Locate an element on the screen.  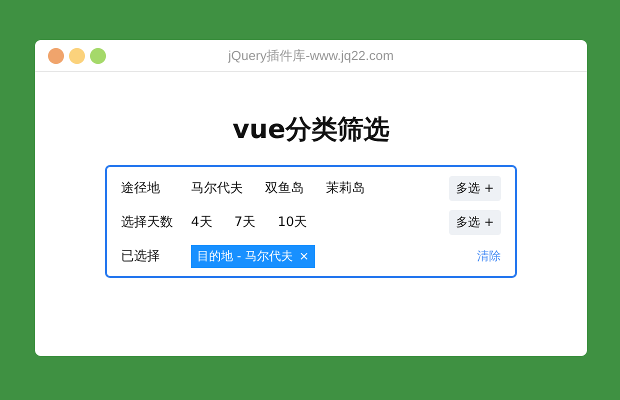
filter-option: 马尔代夫 is located at coordinates (217, 188).